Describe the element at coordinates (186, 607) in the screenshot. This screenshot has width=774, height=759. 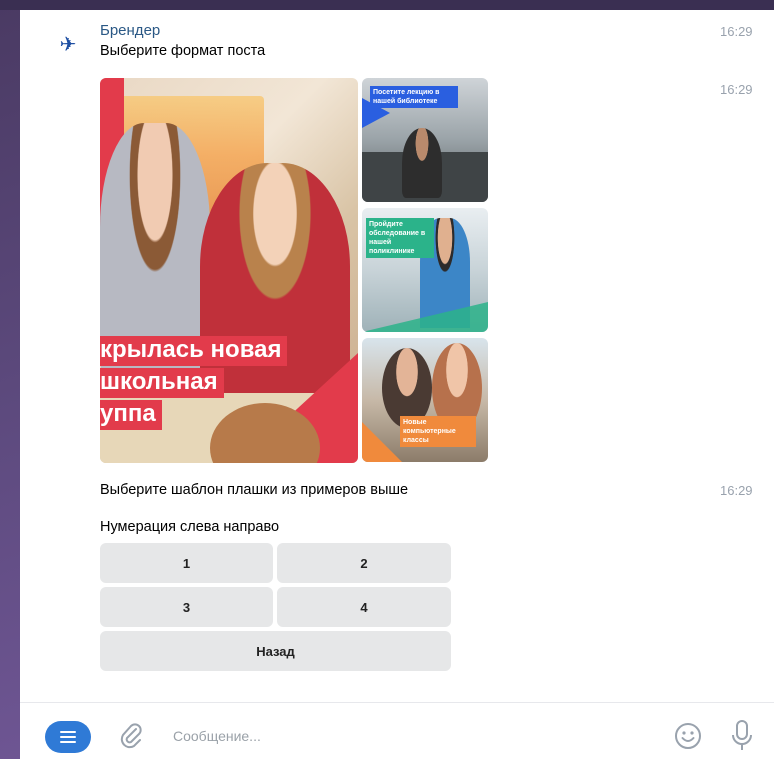
I see `keyboard-button-3: 3` at that location.